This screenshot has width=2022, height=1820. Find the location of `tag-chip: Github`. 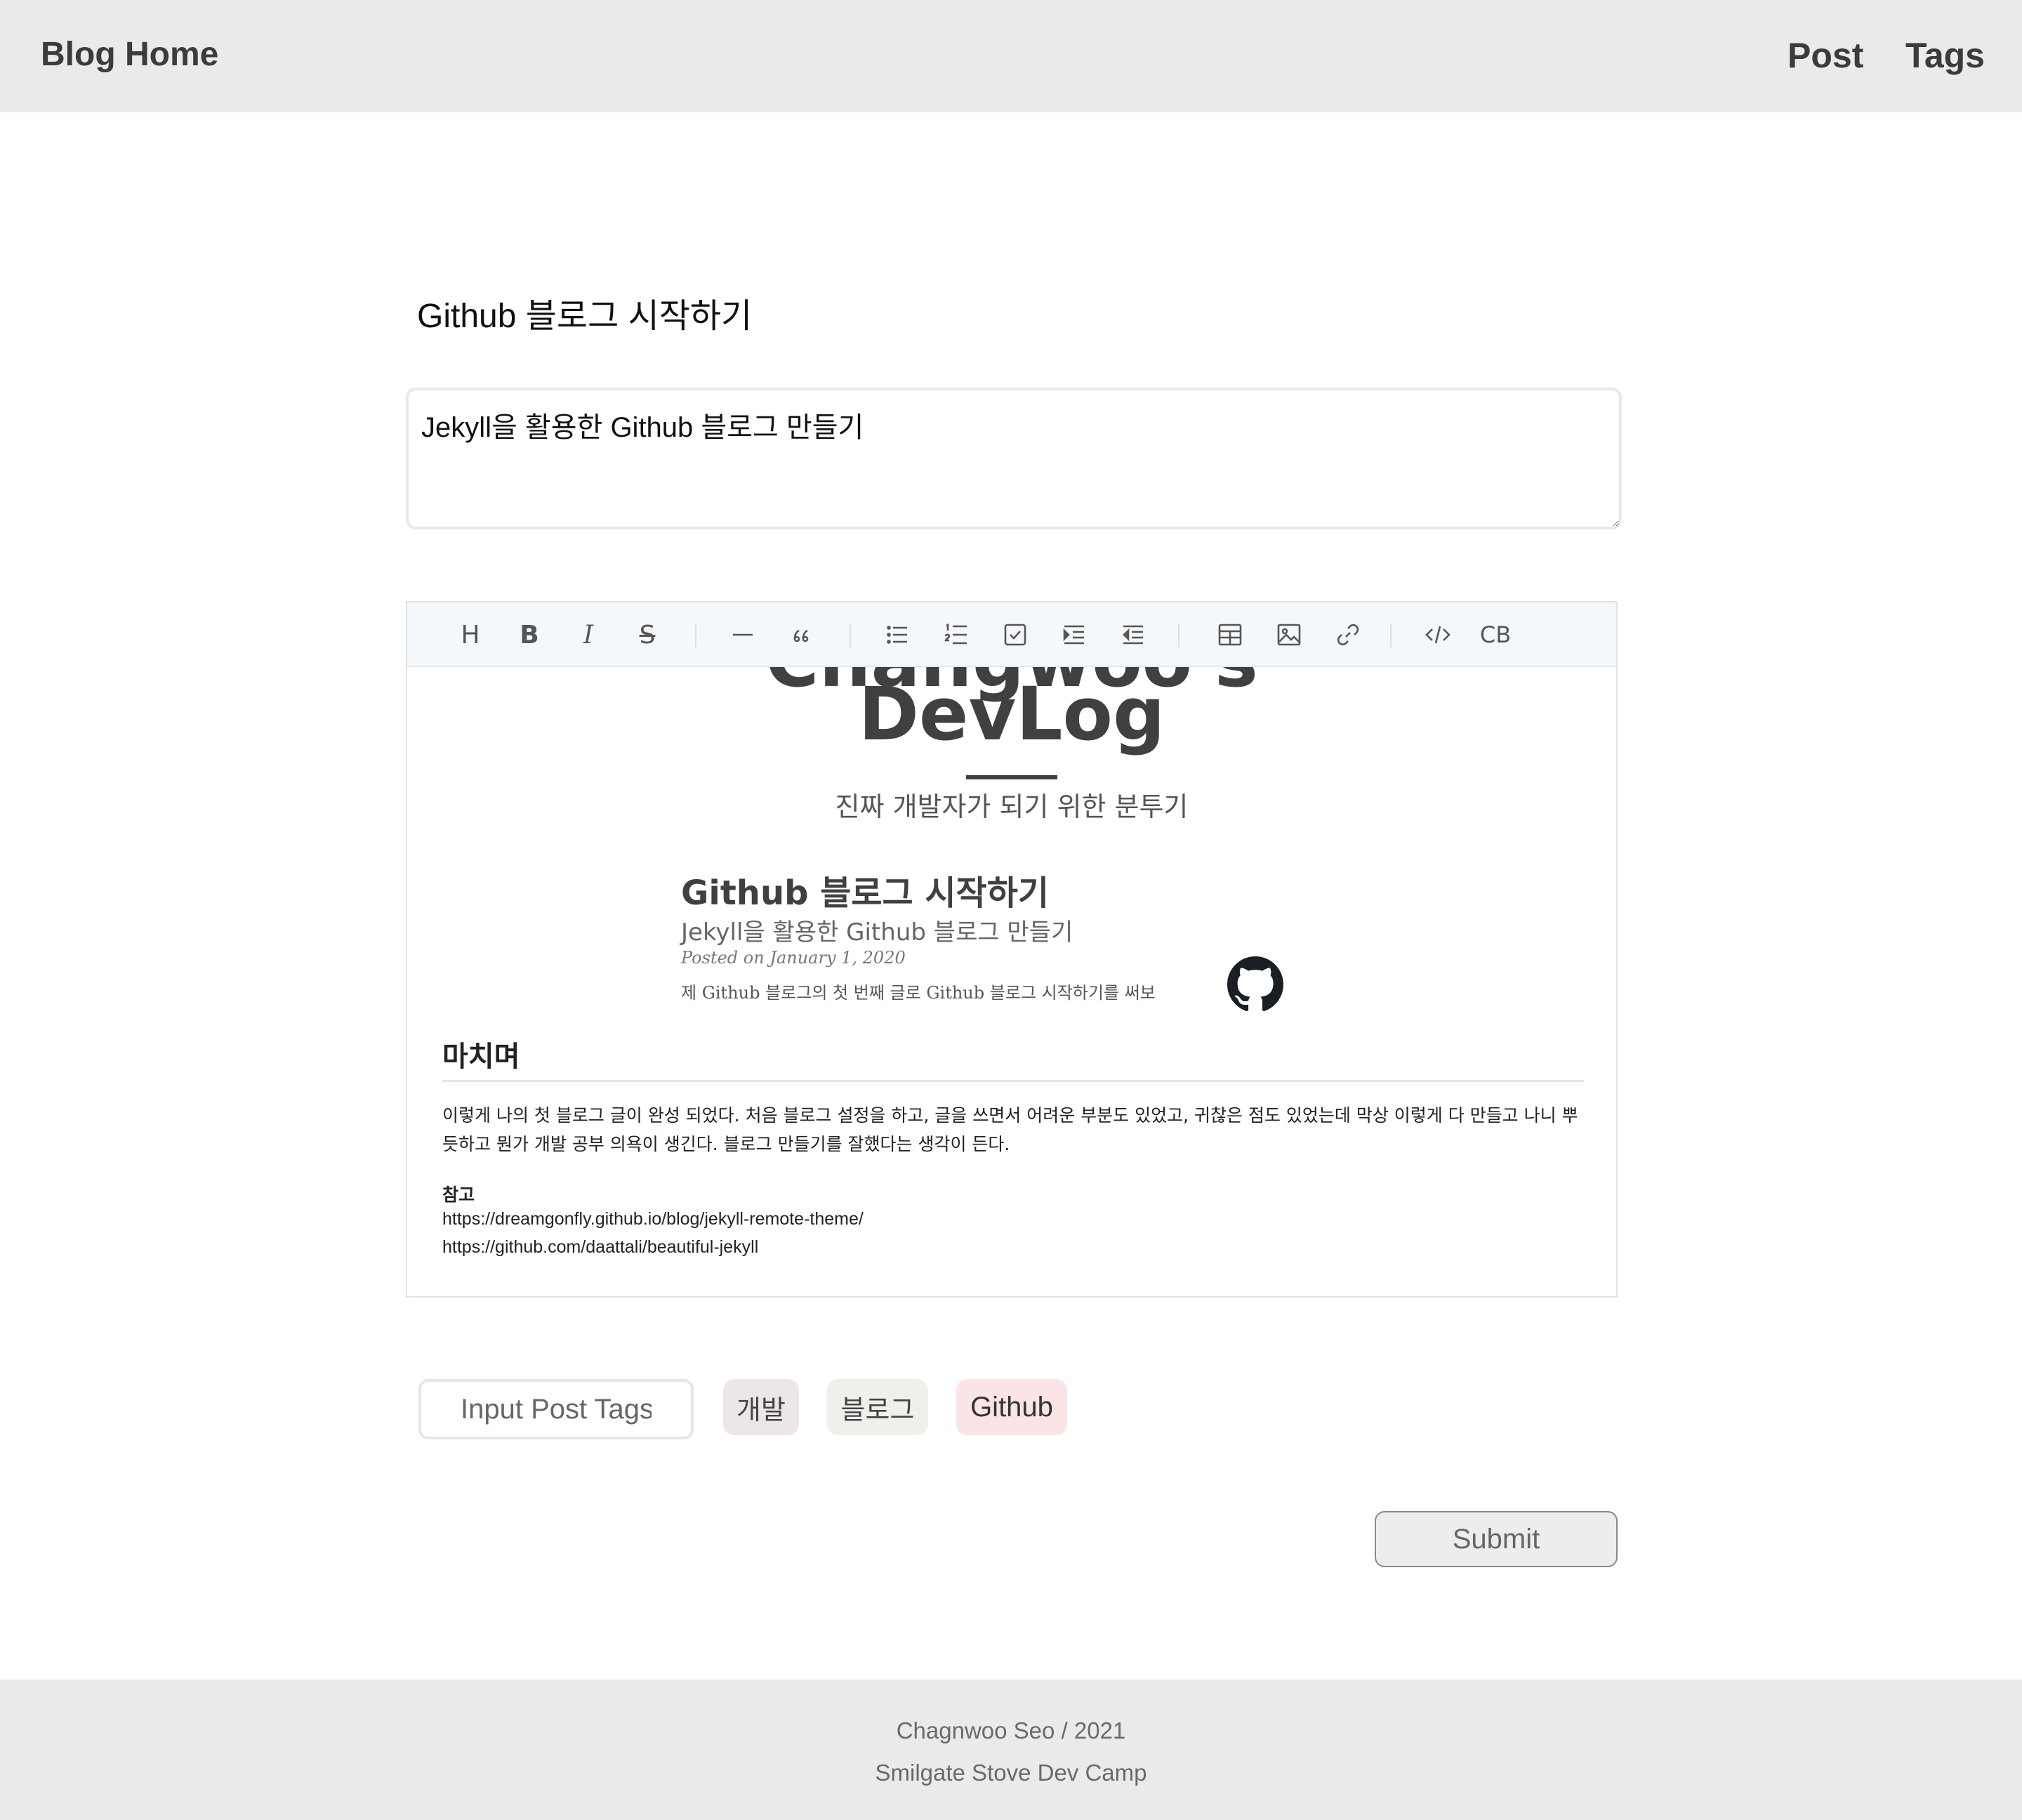

tag-chip: Github is located at coordinates (1011, 1407).